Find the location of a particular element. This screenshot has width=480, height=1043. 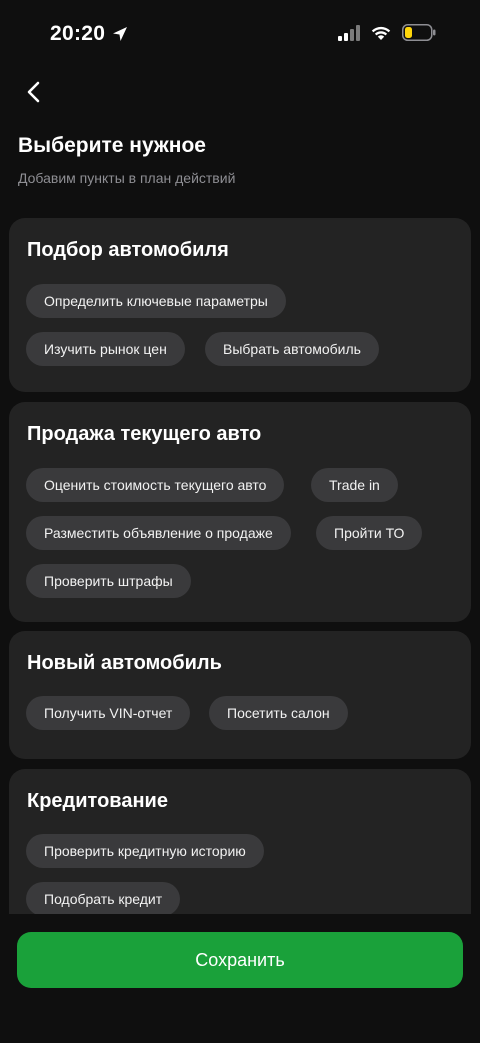

section-title: Кредитование is located at coordinates (97, 801).